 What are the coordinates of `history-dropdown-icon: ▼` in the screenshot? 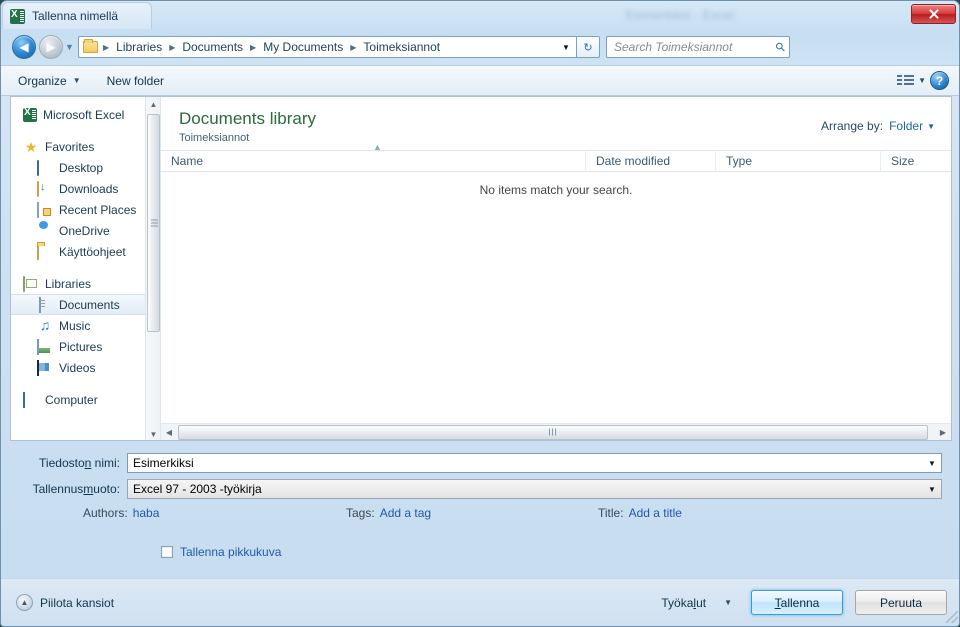 It's located at (69, 47).